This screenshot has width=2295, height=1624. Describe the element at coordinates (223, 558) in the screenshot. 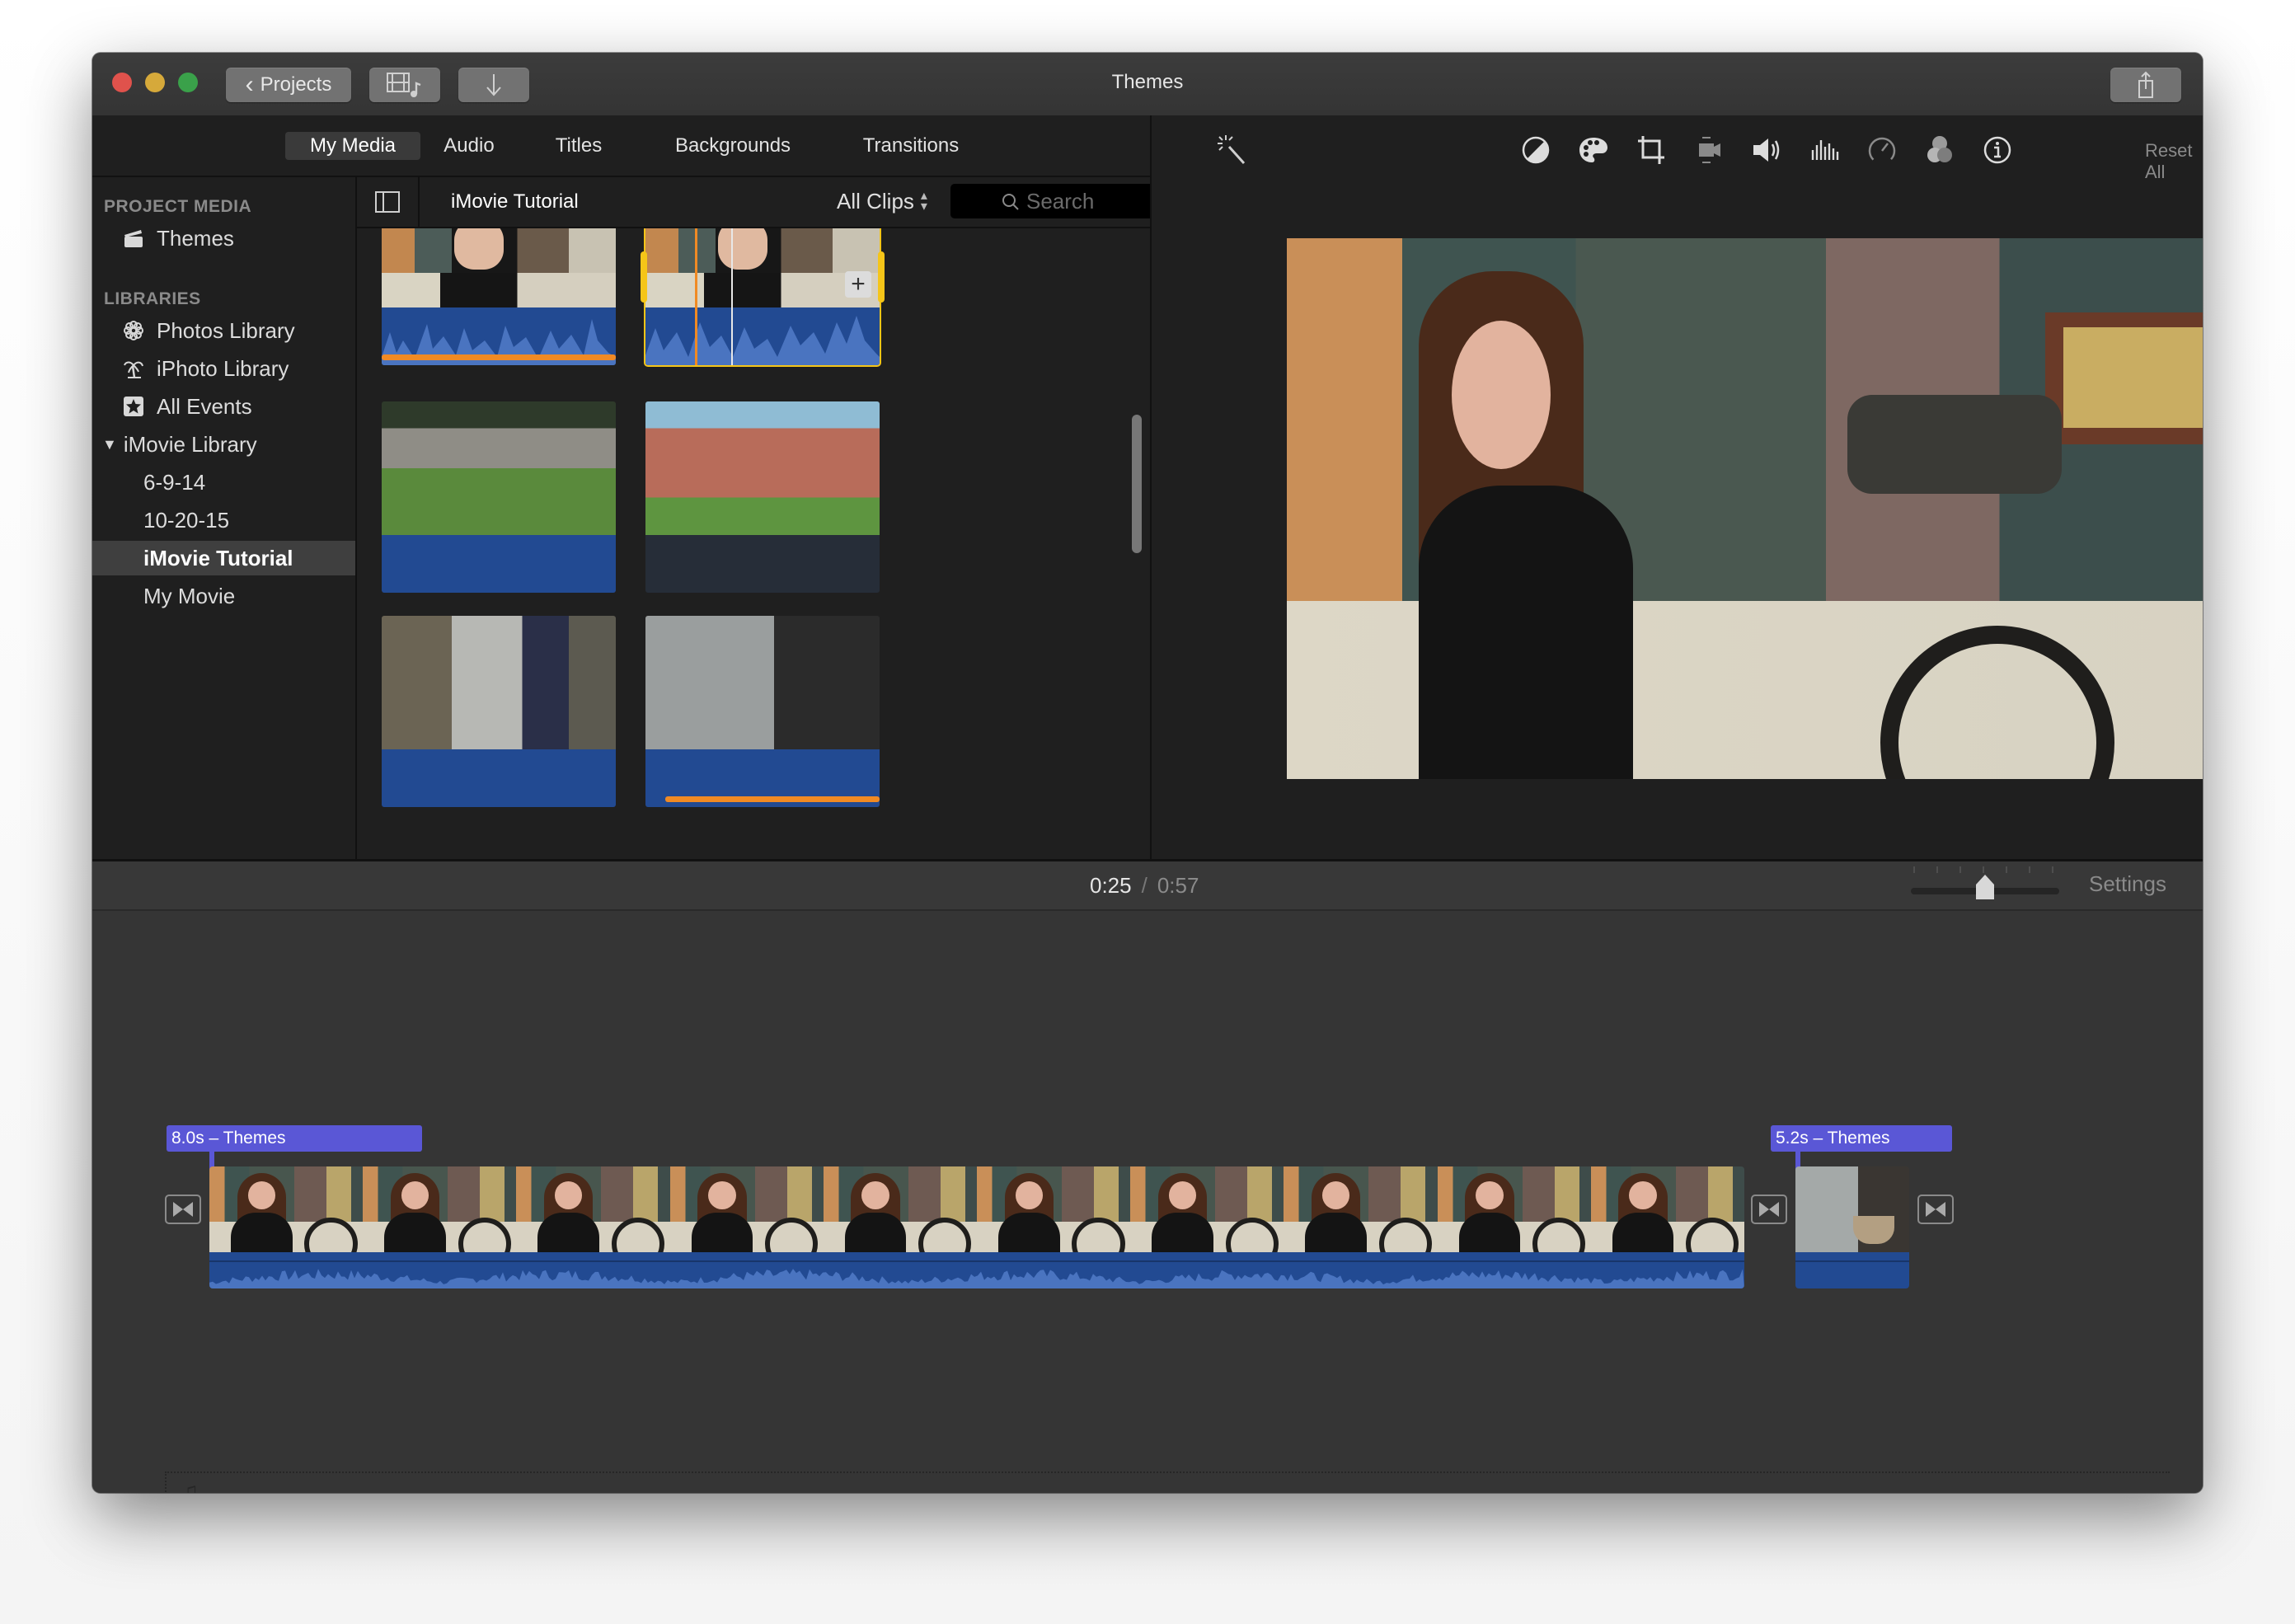

I see `sidebar-event-imovie-tutorial: iMovie Tutorial` at that location.